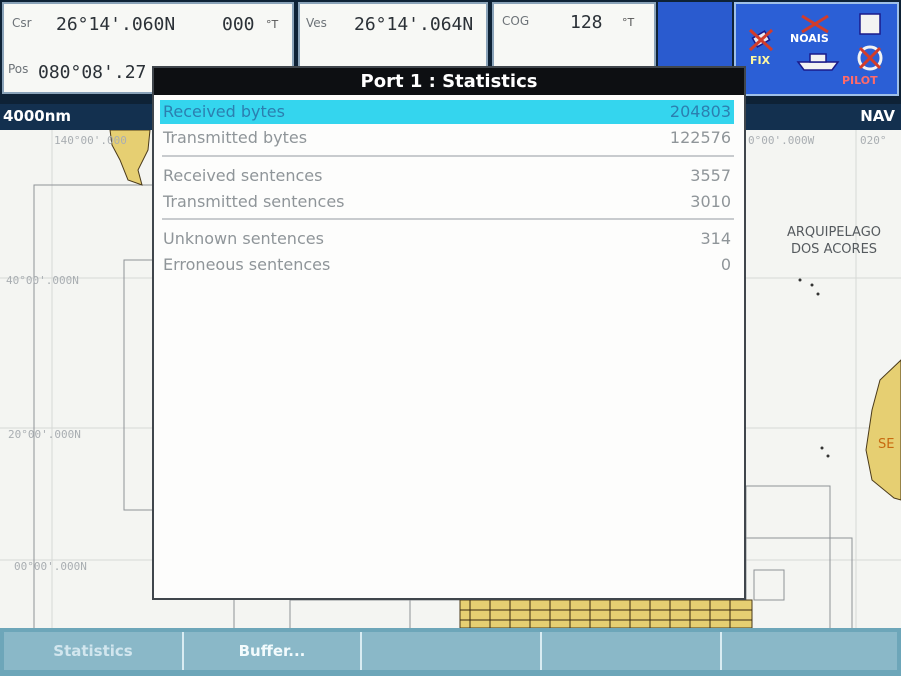  What do you see at coordinates (877, 116) in the screenshot?
I see `nav-mode: NAV` at bounding box center [877, 116].